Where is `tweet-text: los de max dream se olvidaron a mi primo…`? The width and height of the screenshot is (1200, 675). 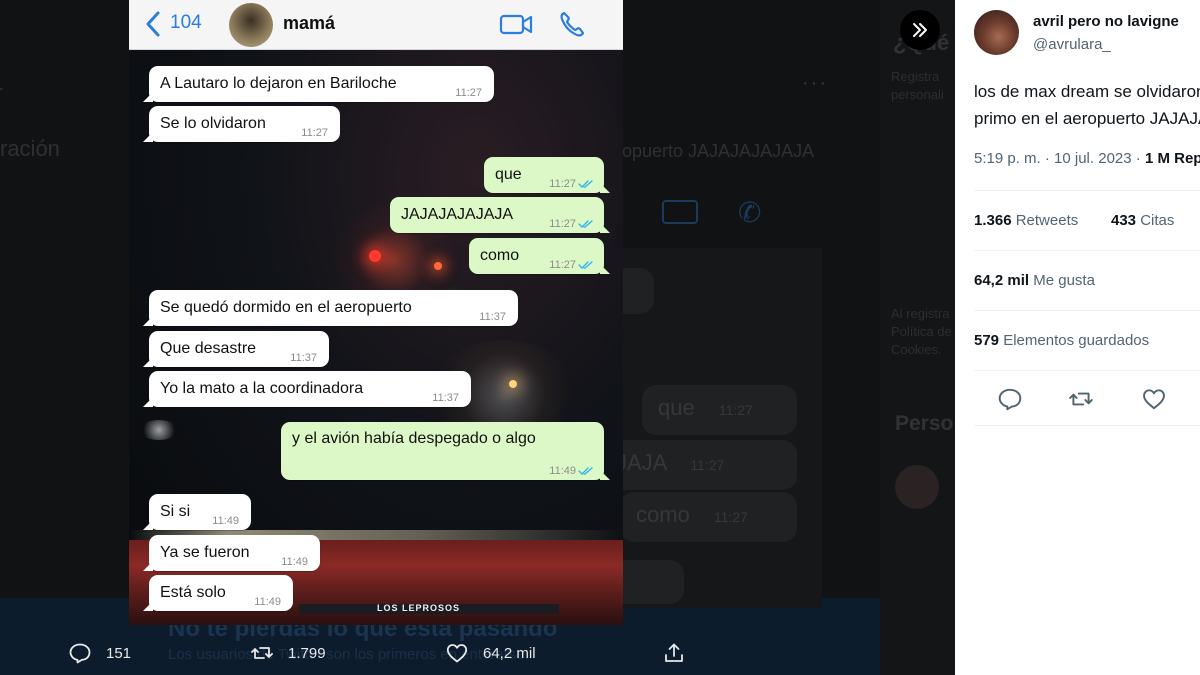 tweet-text: los de max dream se olvidaron a mi primo… is located at coordinates (1087, 105).